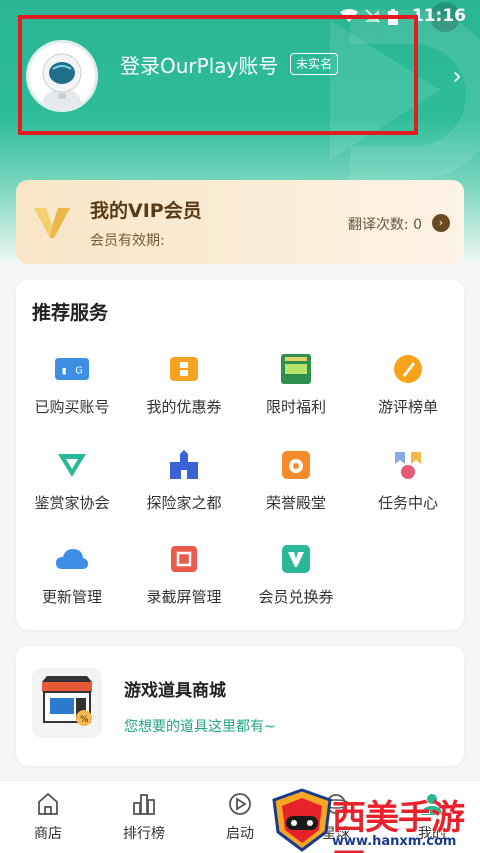 This screenshot has height=853, width=480. Describe the element at coordinates (71, 597) in the screenshot. I see `service-label: 更新管理` at that location.